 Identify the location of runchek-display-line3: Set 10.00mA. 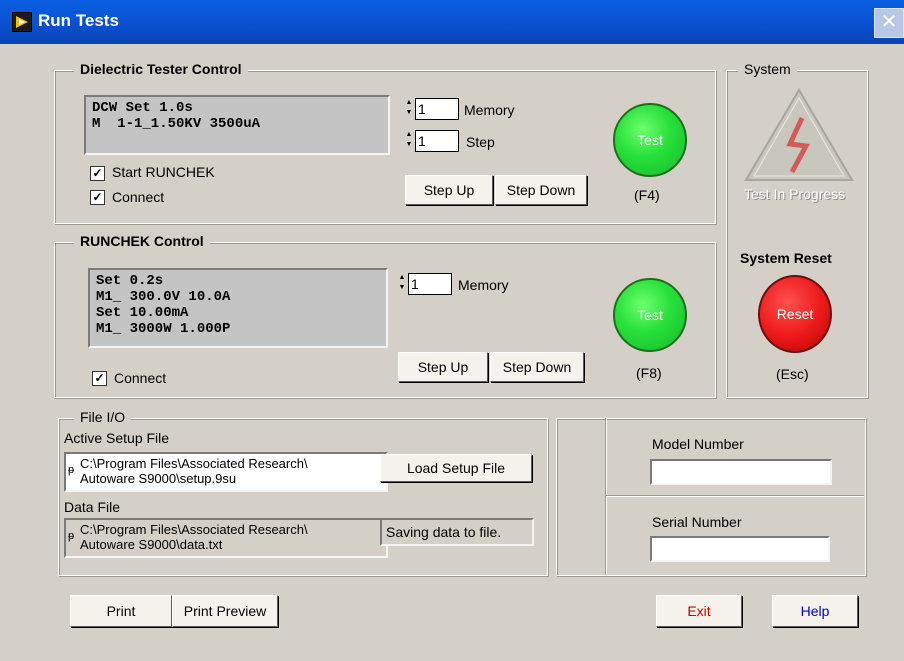
(142, 313).